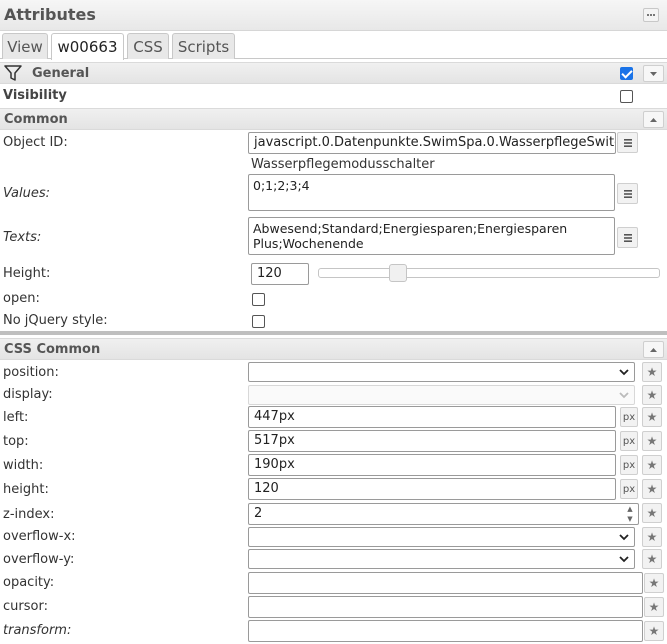 The height and width of the screenshot is (644, 667). What do you see at coordinates (39, 536) in the screenshot?
I see `overflow-x-label: overflow-x:` at bounding box center [39, 536].